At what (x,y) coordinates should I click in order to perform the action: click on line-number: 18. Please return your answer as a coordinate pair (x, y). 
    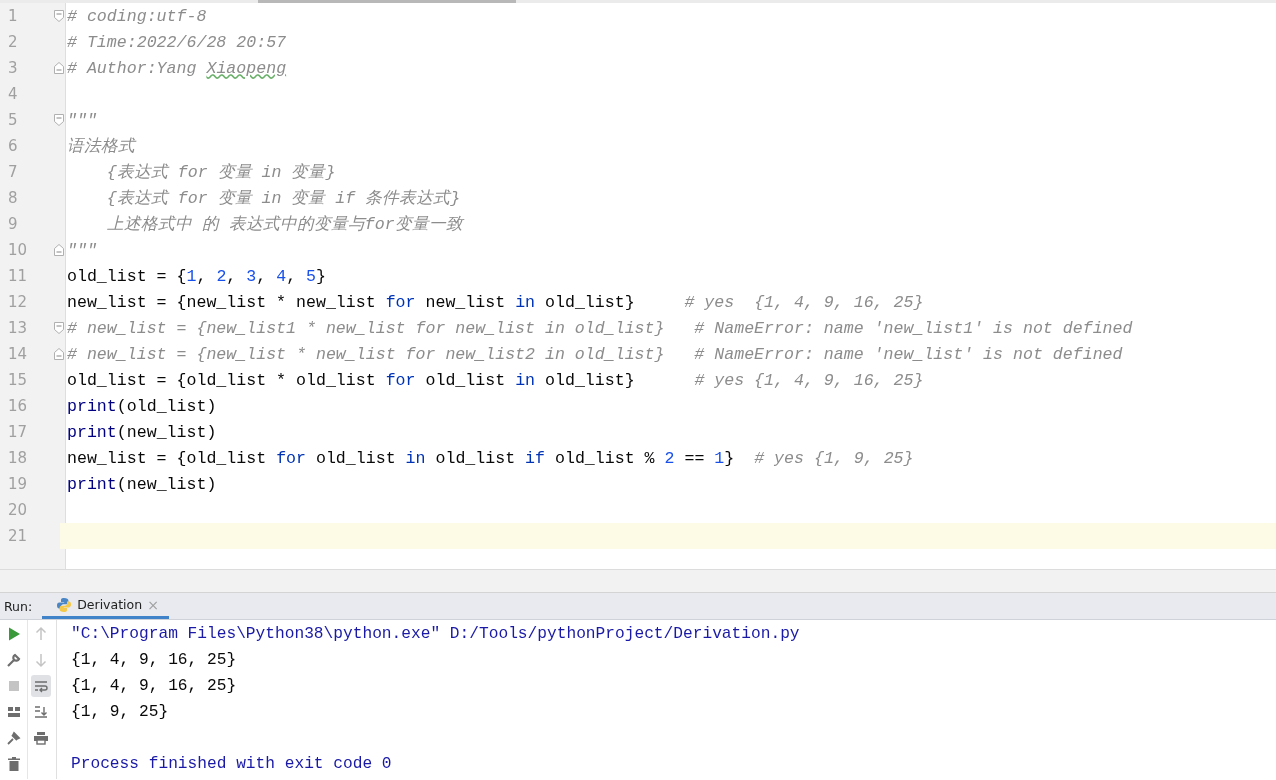
    Looking at the image, I should click on (18, 458).